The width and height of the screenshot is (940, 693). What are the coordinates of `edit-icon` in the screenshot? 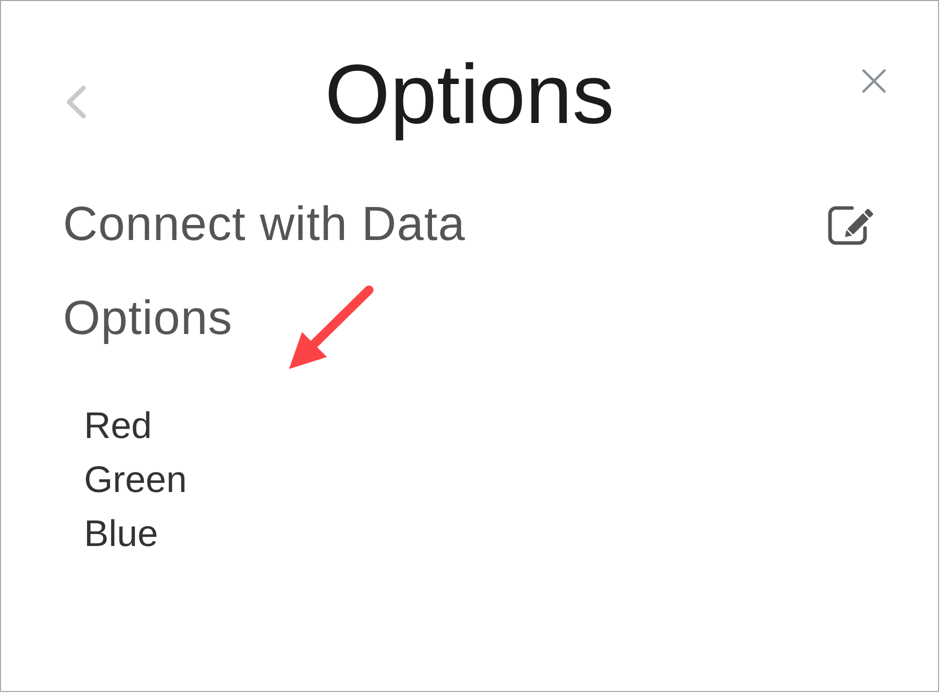 It's located at (851, 225).